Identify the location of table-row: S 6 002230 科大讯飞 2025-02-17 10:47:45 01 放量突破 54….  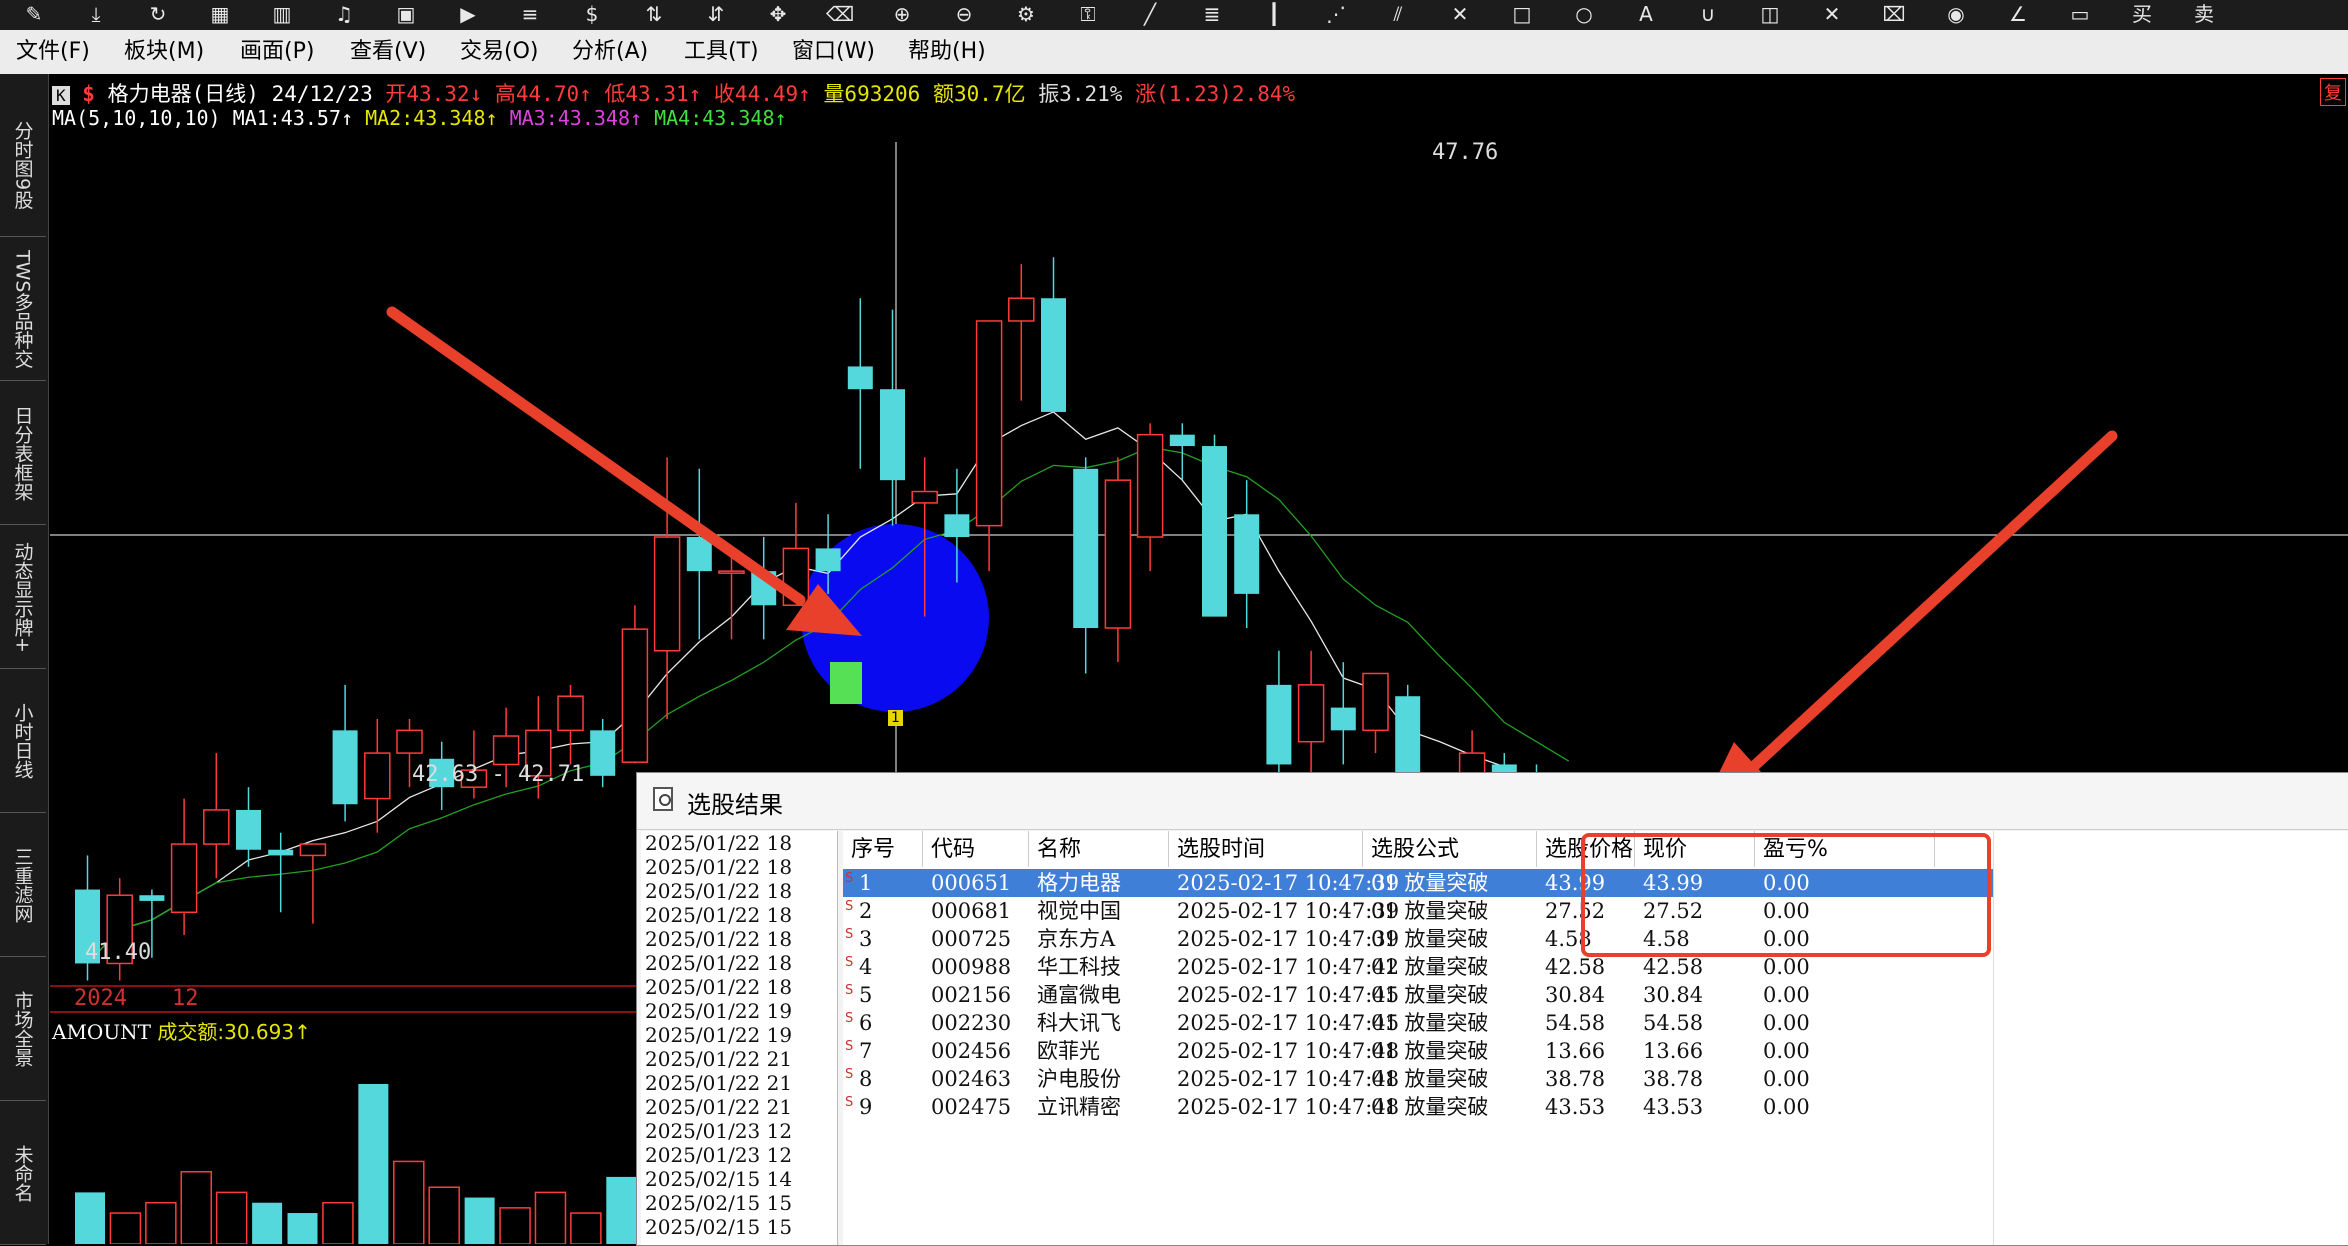
(1595, 1023).